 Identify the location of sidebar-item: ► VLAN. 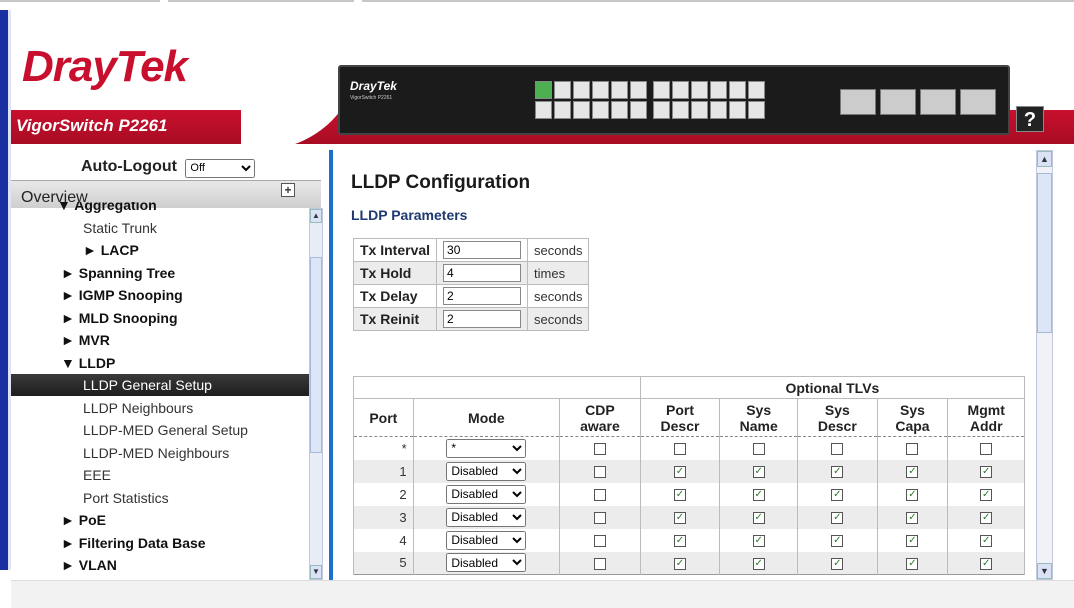
(160, 565).